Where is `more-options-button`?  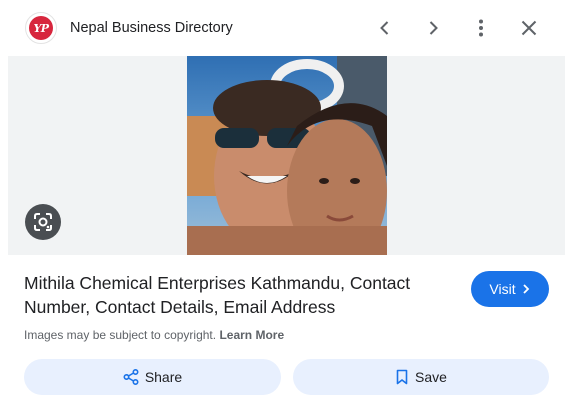
more-options-button is located at coordinates (481, 28).